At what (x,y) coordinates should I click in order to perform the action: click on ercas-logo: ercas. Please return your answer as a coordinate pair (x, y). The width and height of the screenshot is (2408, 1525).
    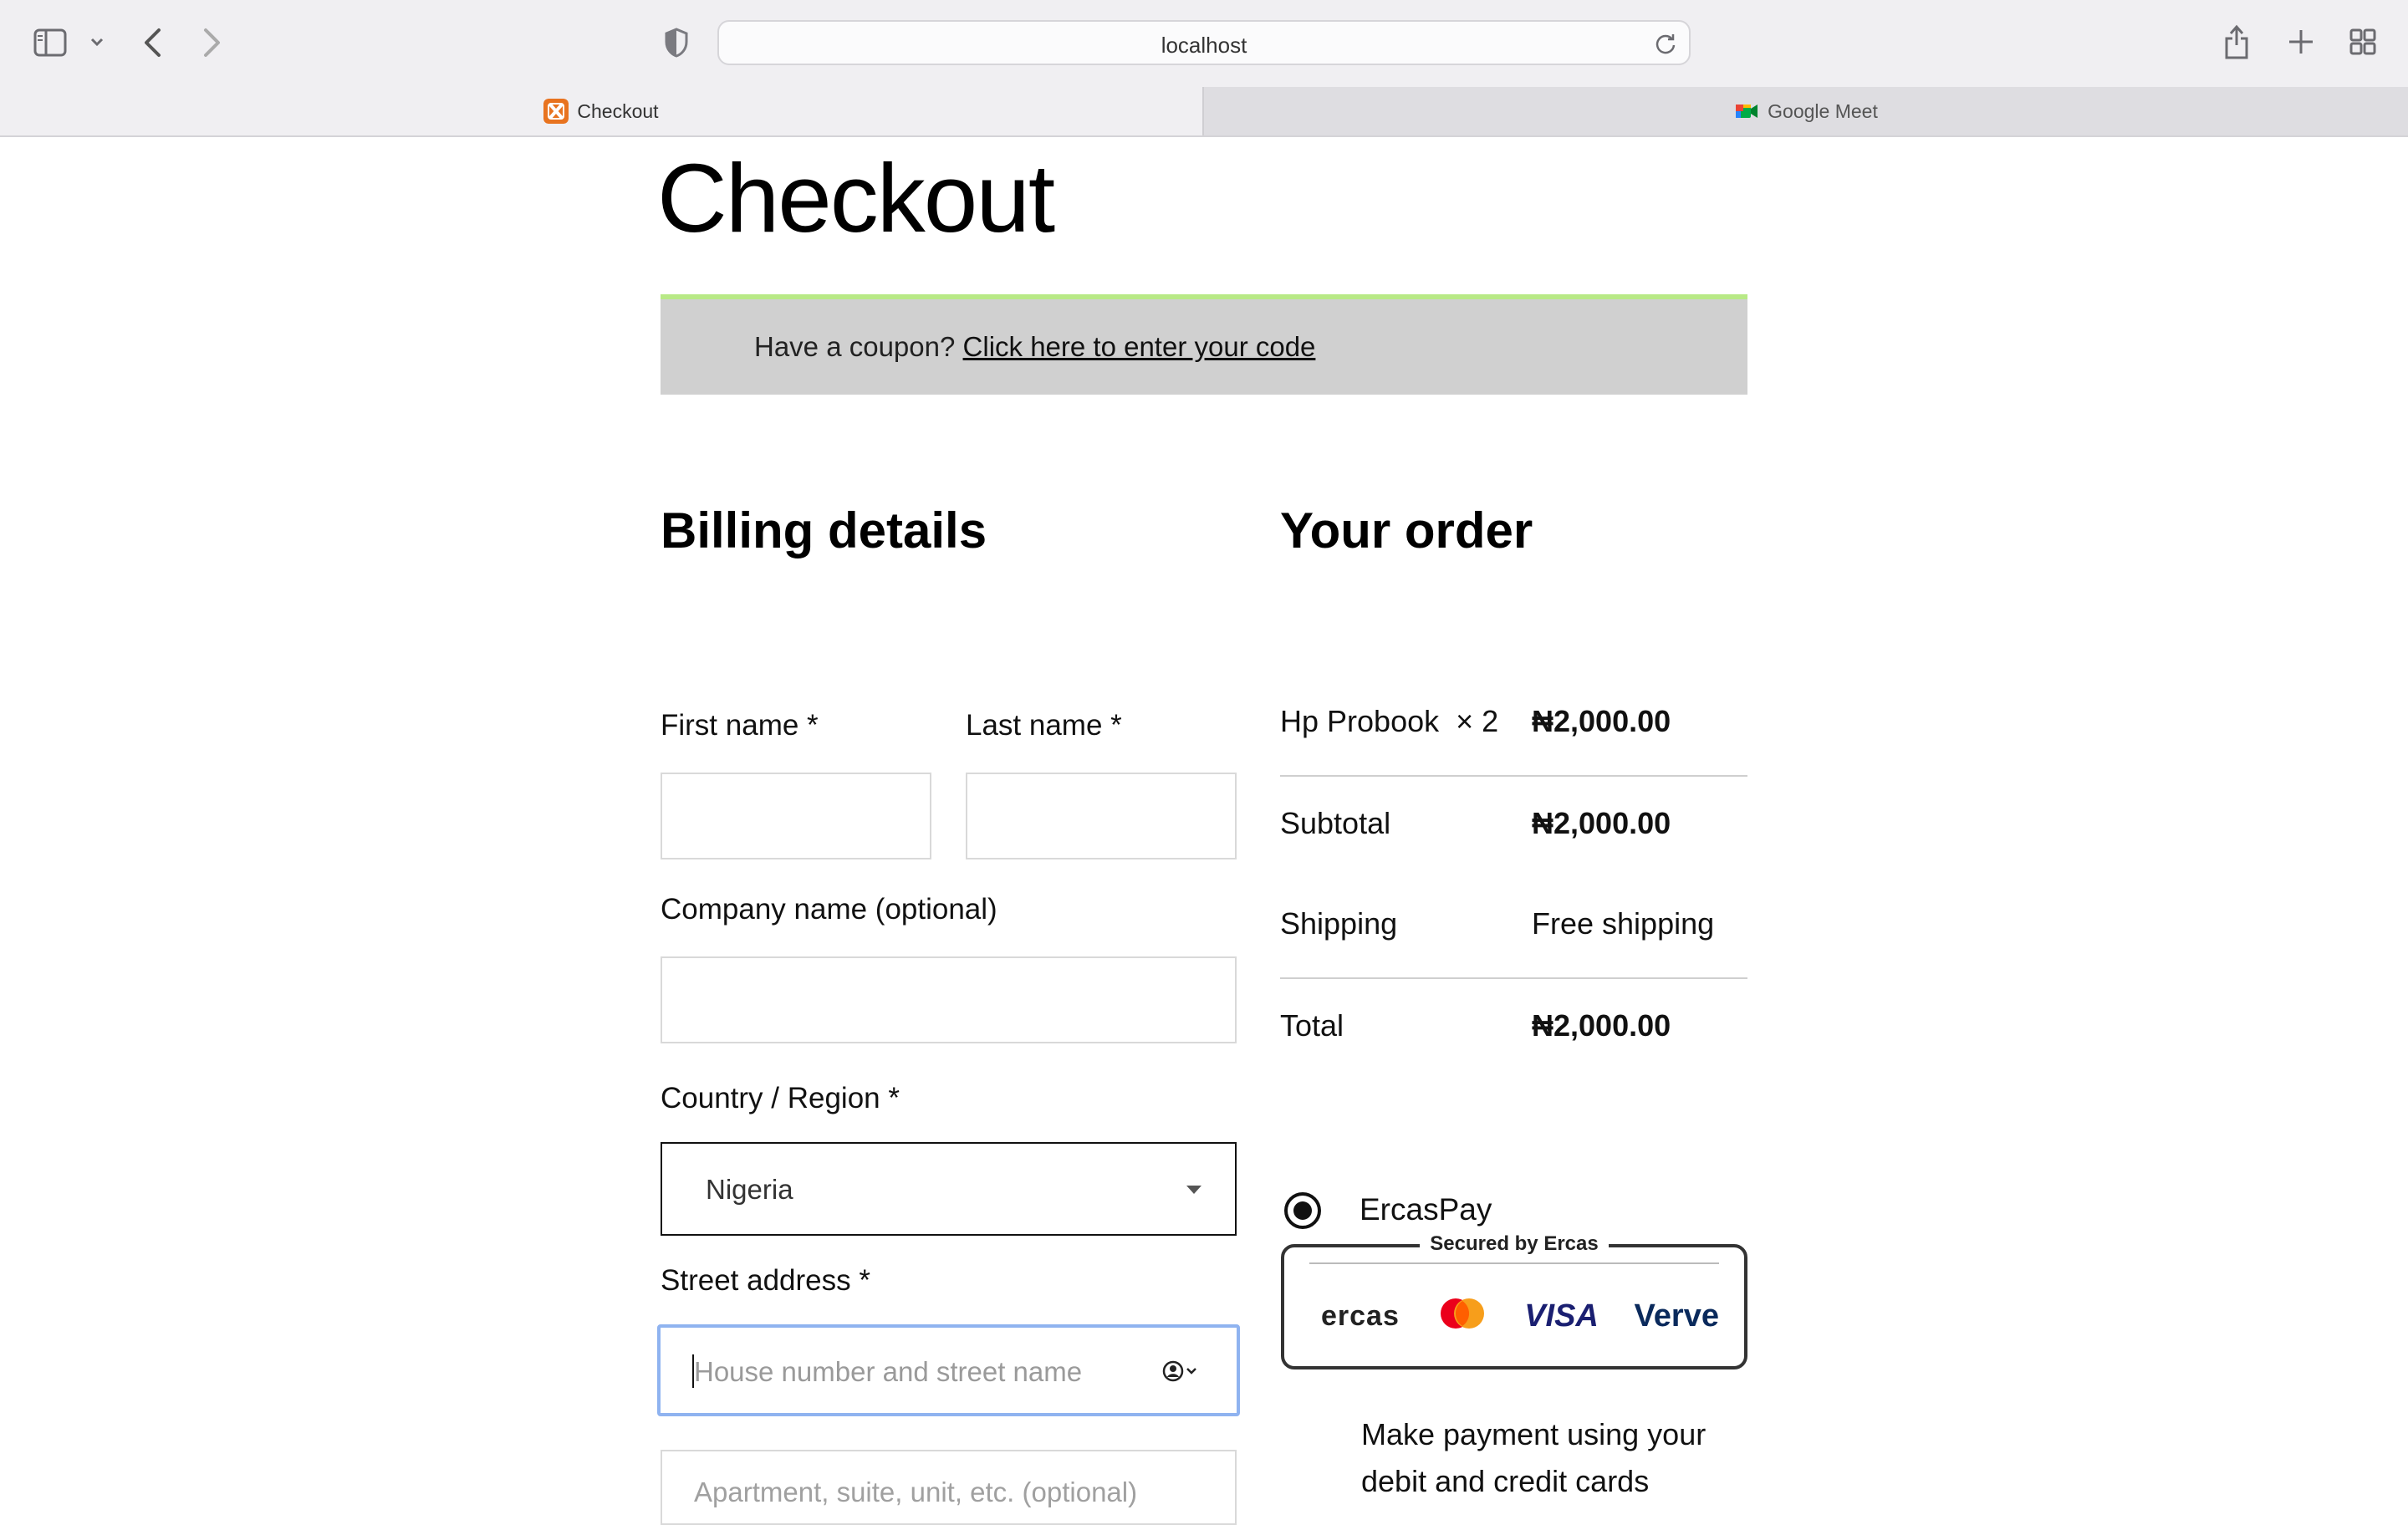
    Looking at the image, I should click on (1361, 1315).